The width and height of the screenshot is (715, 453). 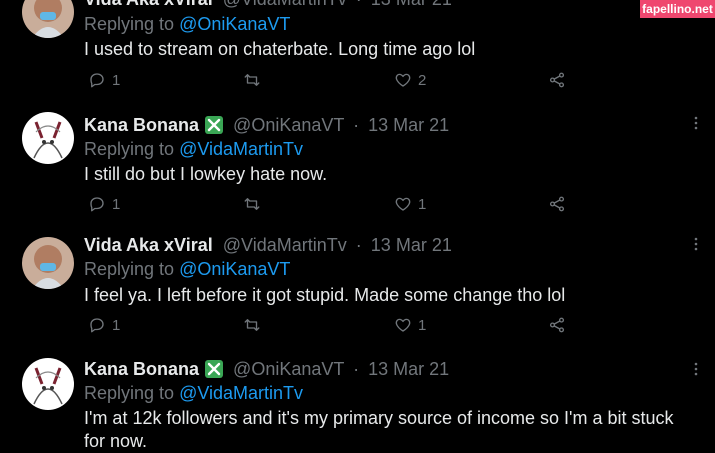 I want to click on watermark: fapellino.net, so click(x=677, y=9).